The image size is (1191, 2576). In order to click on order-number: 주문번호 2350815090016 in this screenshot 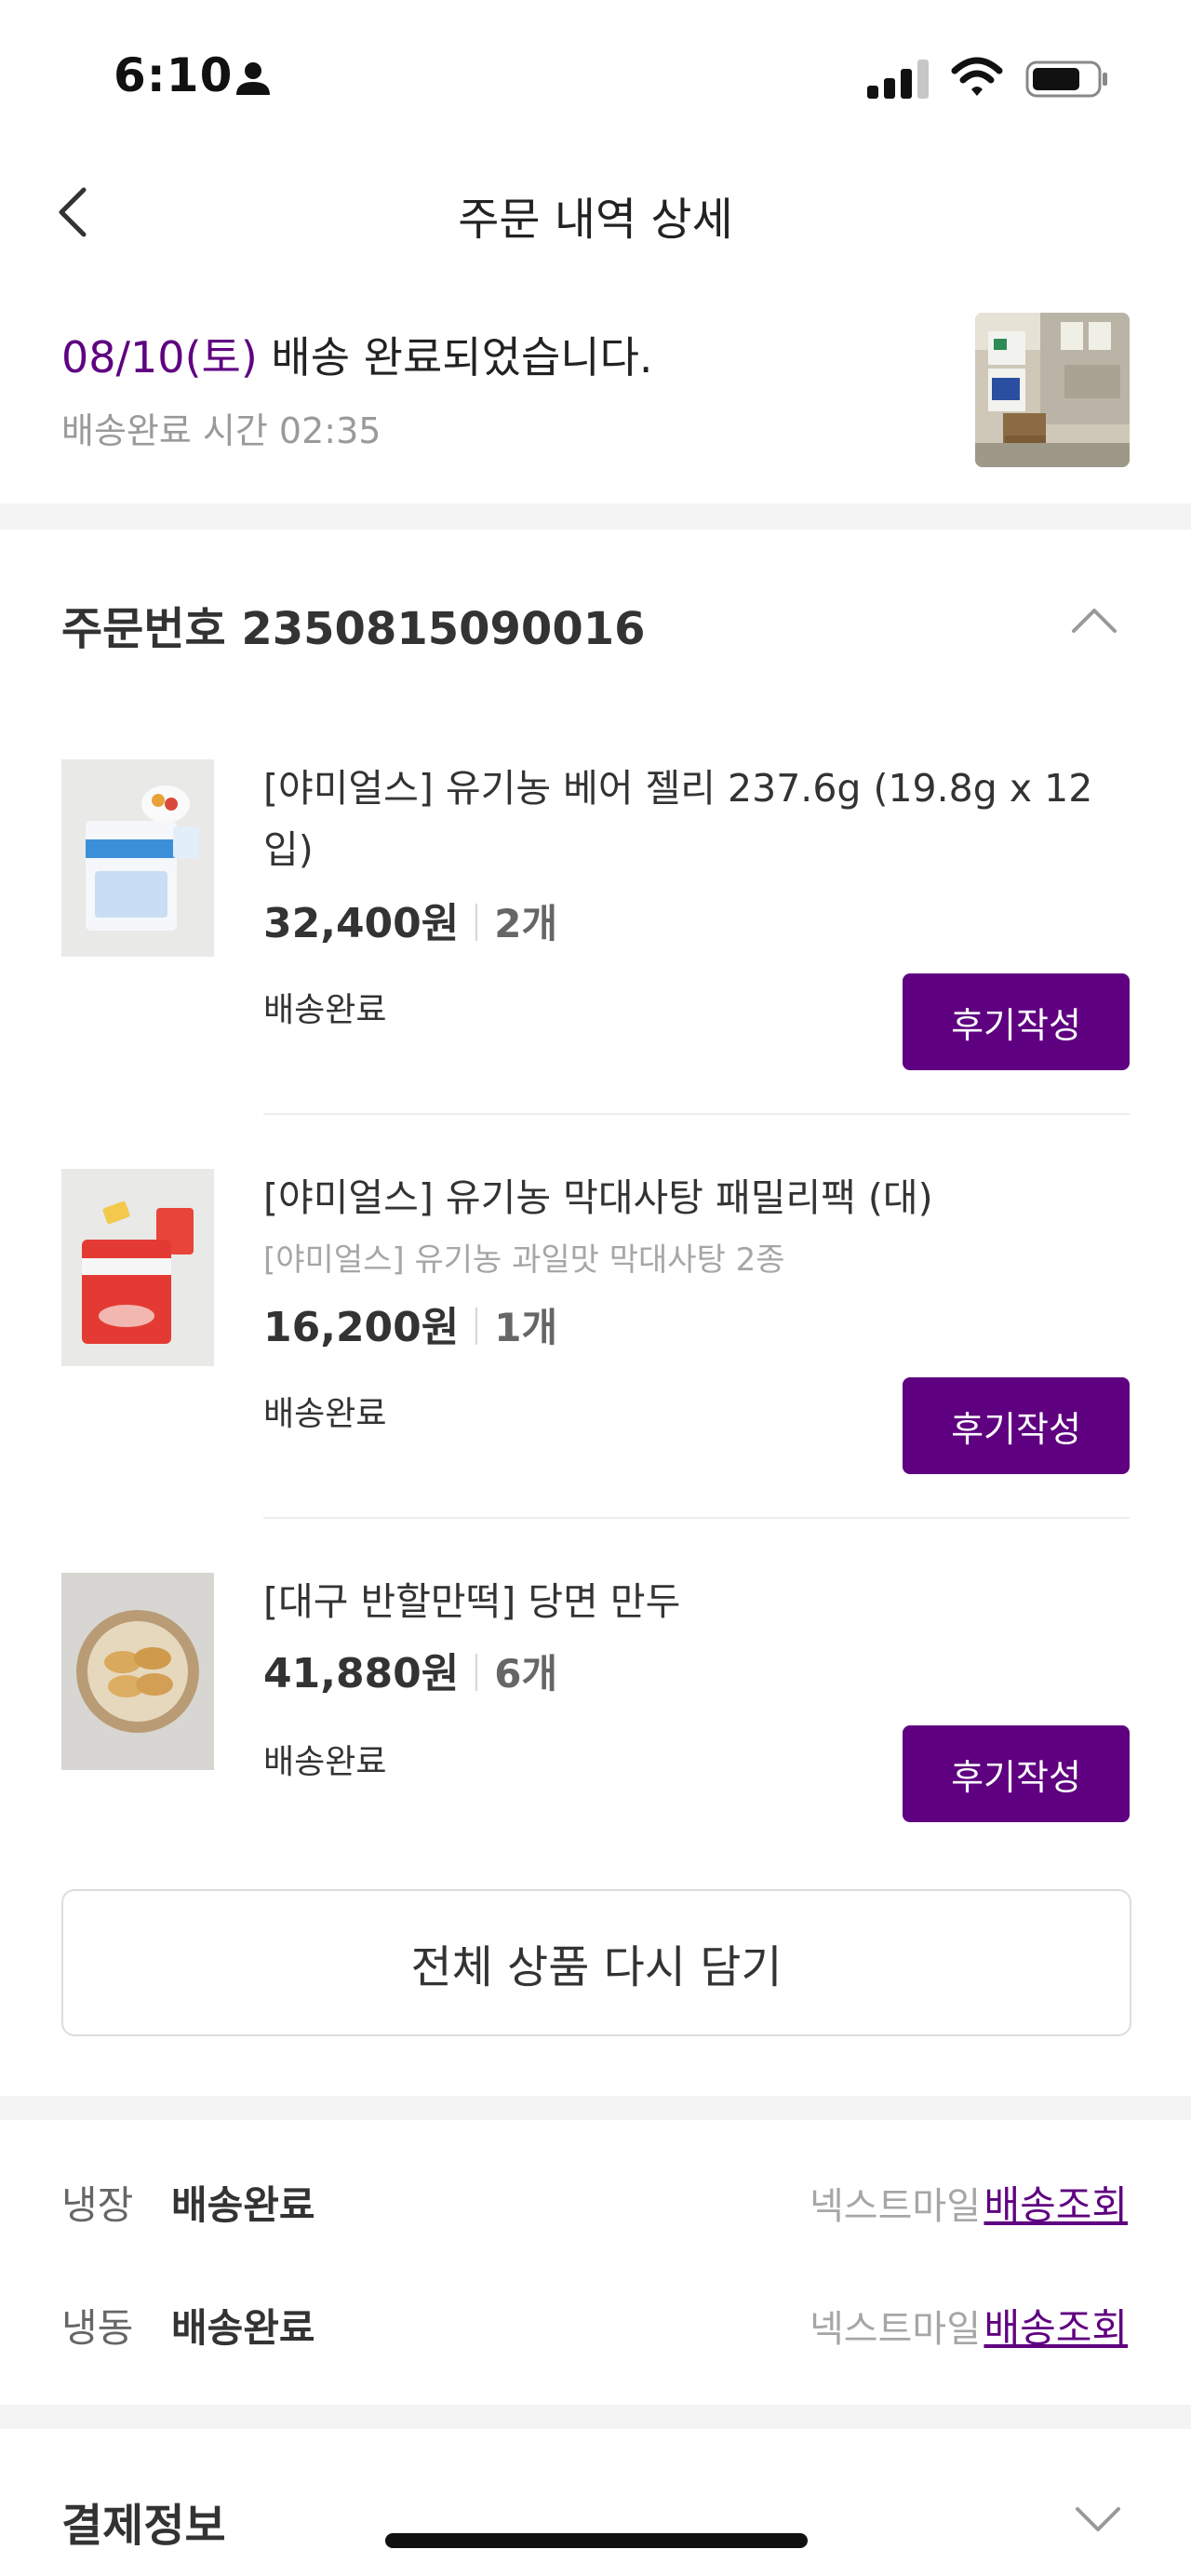, I will do `click(353, 629)`.